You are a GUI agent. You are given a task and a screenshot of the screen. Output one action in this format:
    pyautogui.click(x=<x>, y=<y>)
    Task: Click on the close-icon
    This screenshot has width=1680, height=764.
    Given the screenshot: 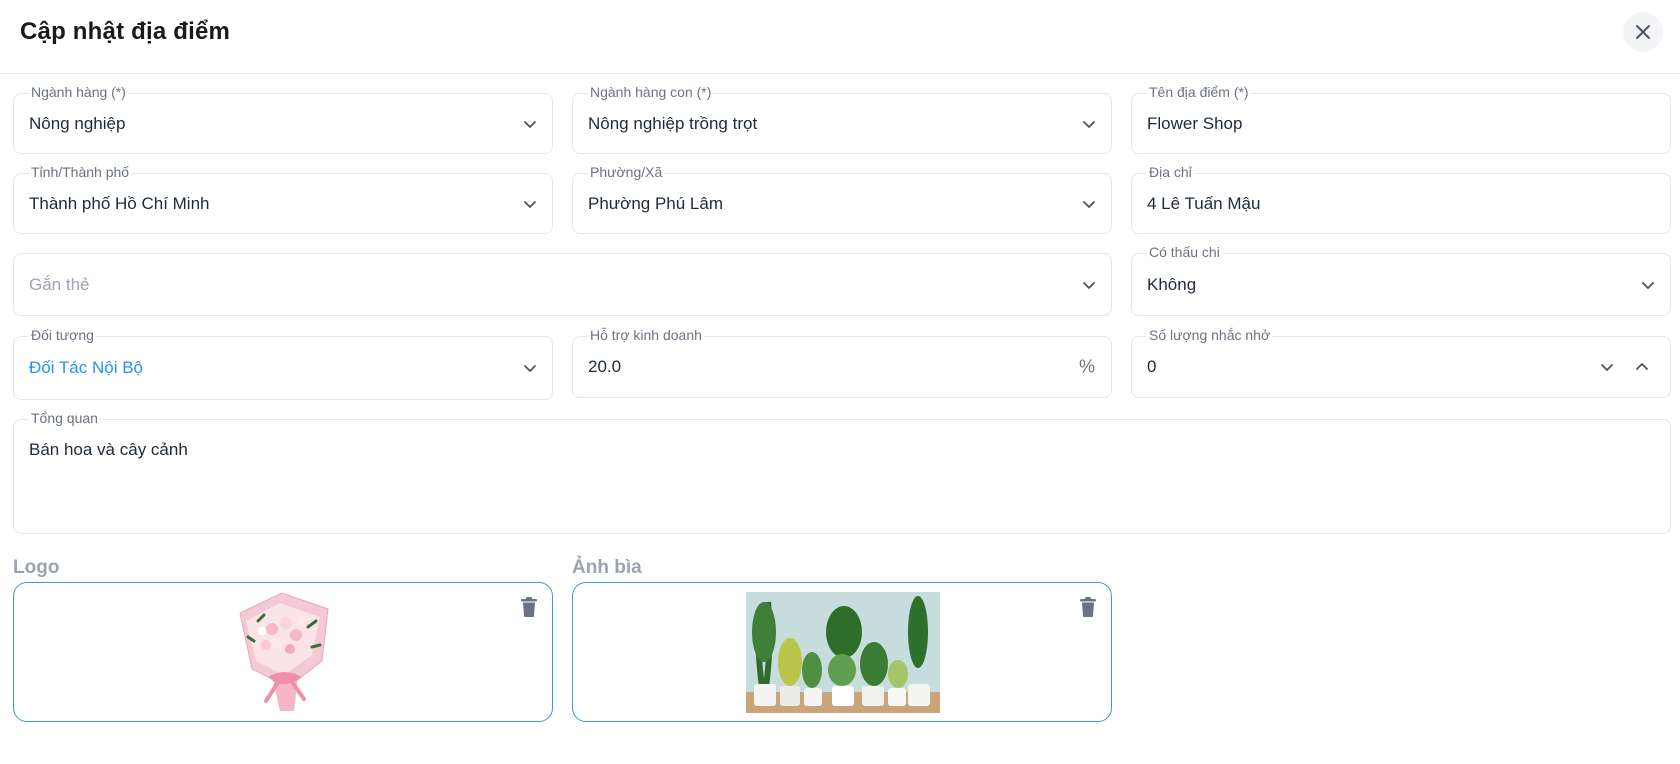 What is the action you would take?
    pyautogui.click(x=1643, y=32)
    